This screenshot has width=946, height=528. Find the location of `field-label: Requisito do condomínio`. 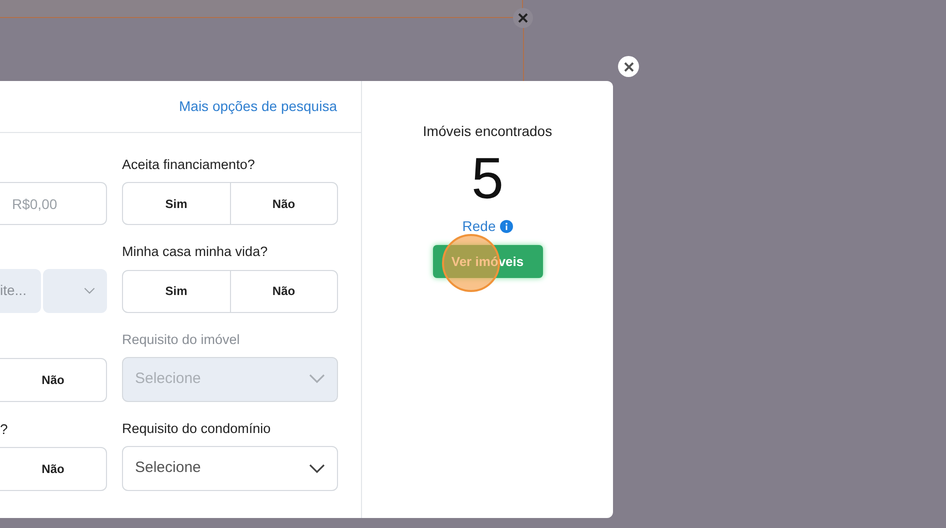

field-label: Requisito do condomínio is located at coordinates (197, 429).